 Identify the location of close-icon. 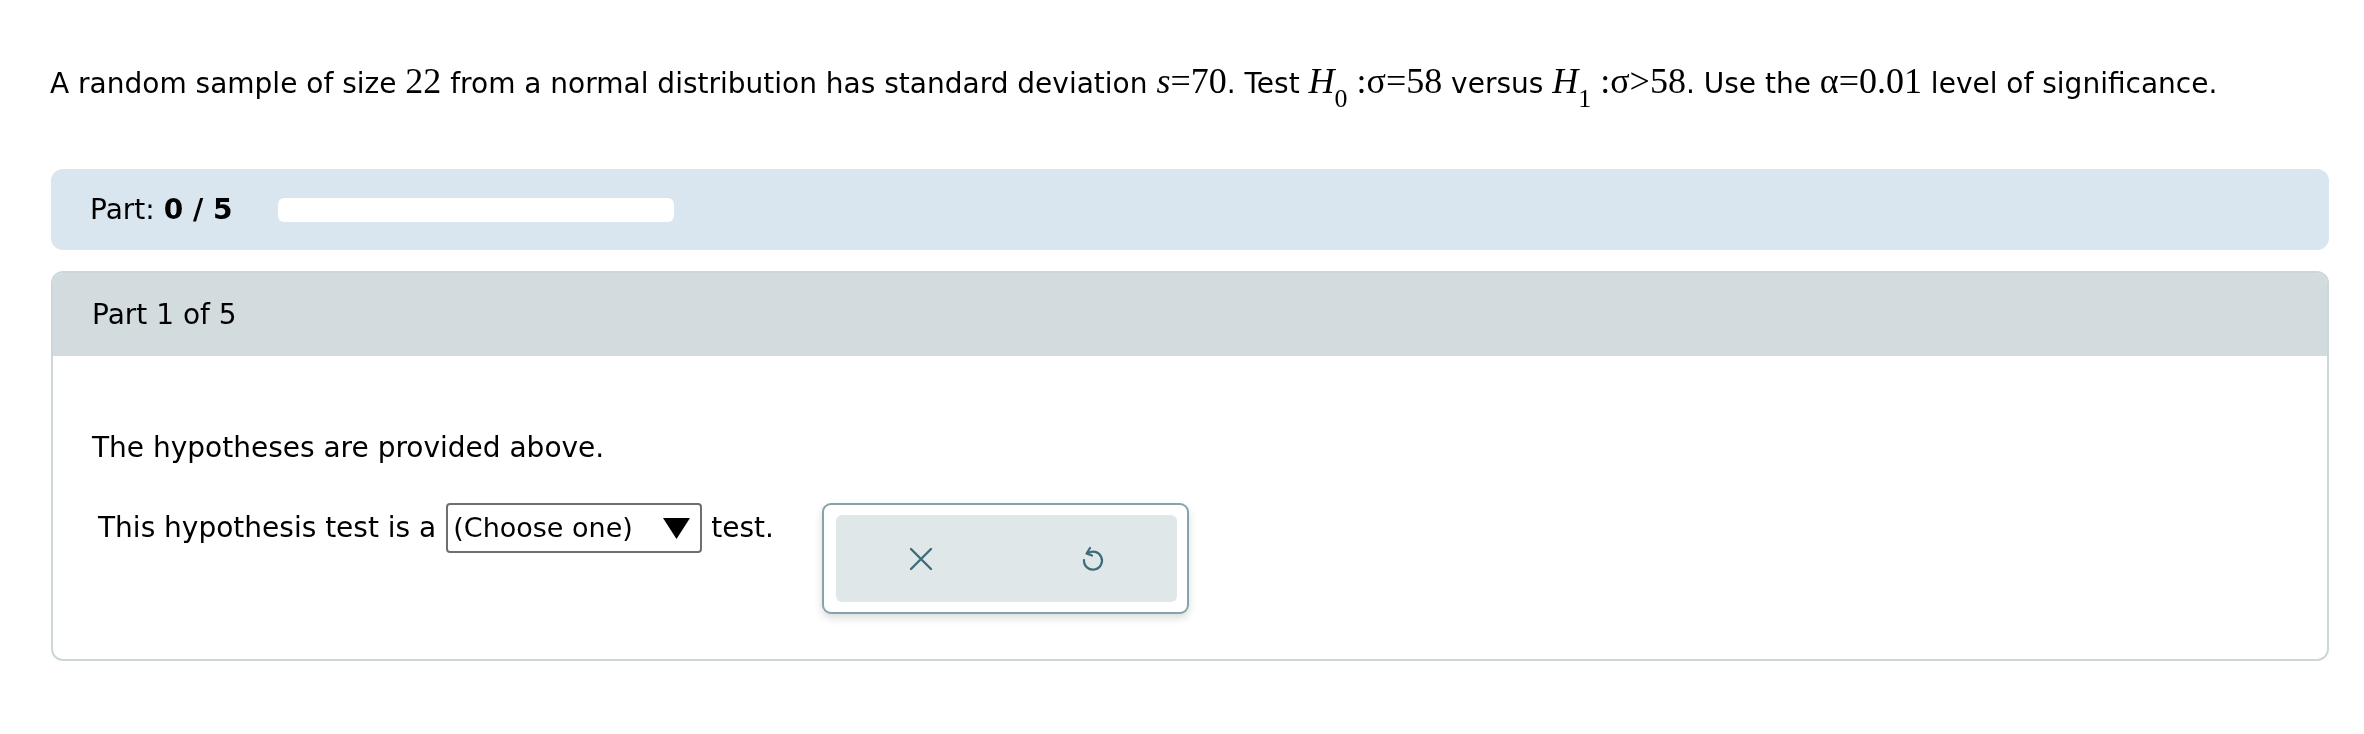
(921, 558).